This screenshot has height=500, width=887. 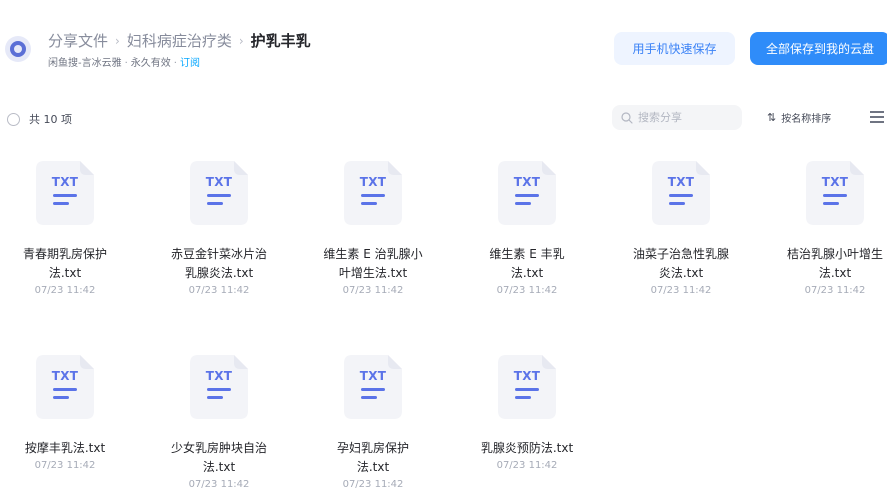 I want to click on select-all: 共 10 项, so click(x=39, y=119).